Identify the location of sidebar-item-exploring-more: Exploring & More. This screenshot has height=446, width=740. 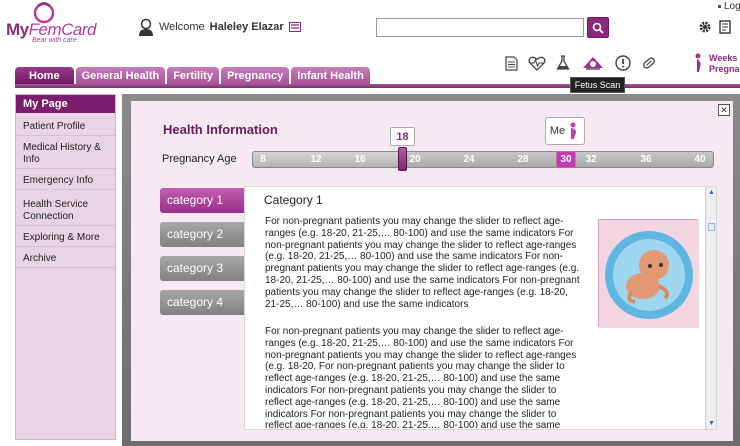
(65, 238).